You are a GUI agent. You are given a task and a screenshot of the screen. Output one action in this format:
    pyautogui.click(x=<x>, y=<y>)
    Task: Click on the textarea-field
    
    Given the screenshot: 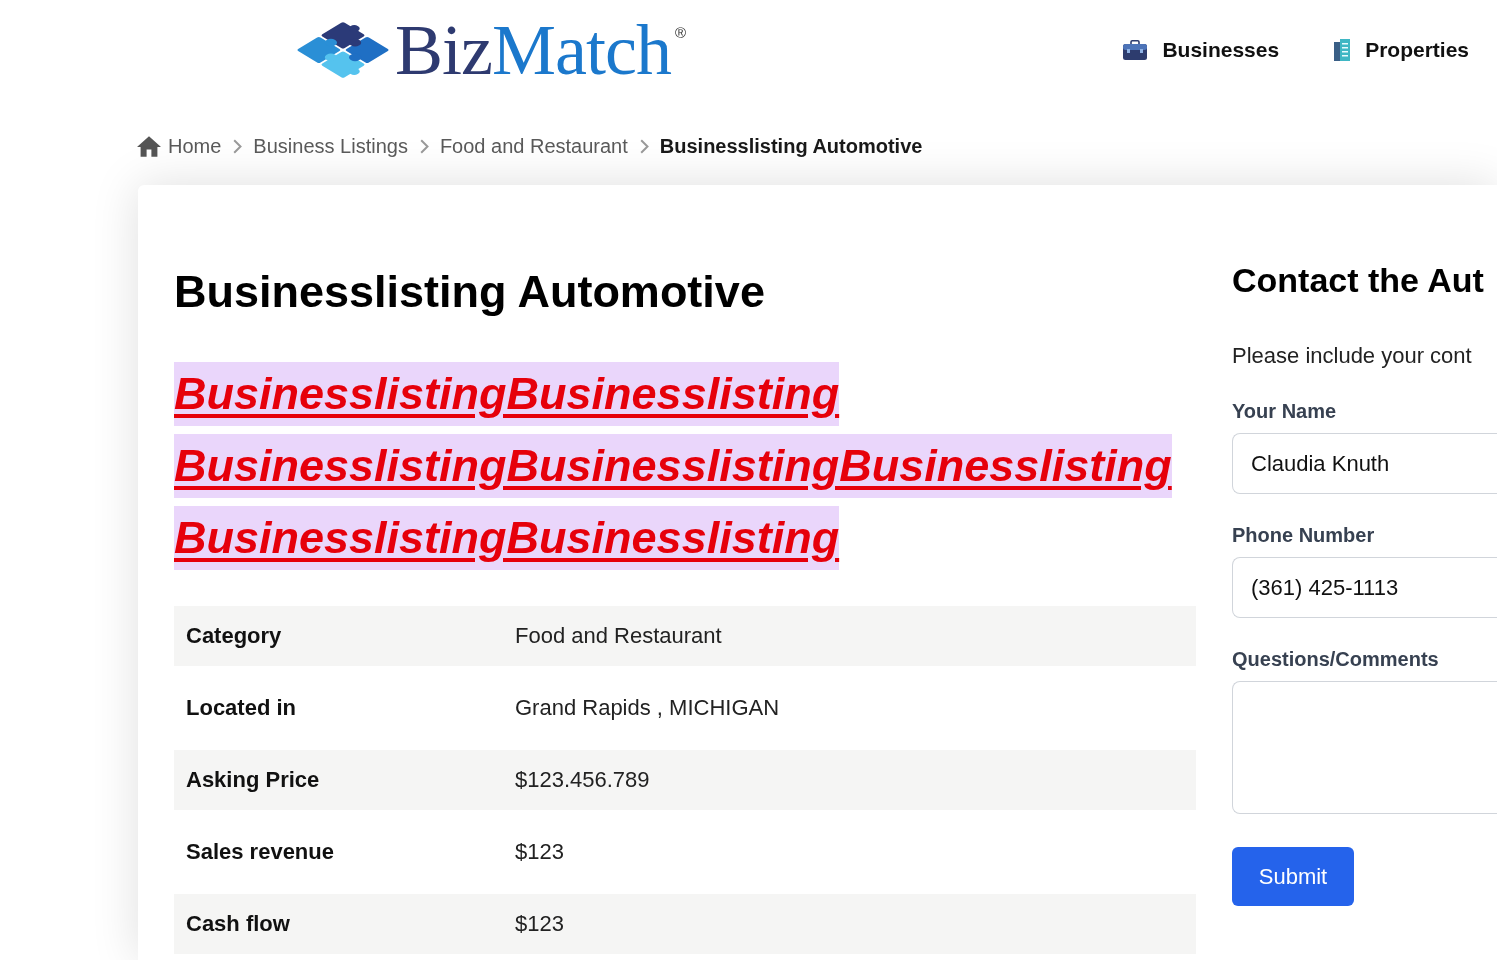 What is the action you would take?
    pyautogui.click(x=1364, y=747)
    